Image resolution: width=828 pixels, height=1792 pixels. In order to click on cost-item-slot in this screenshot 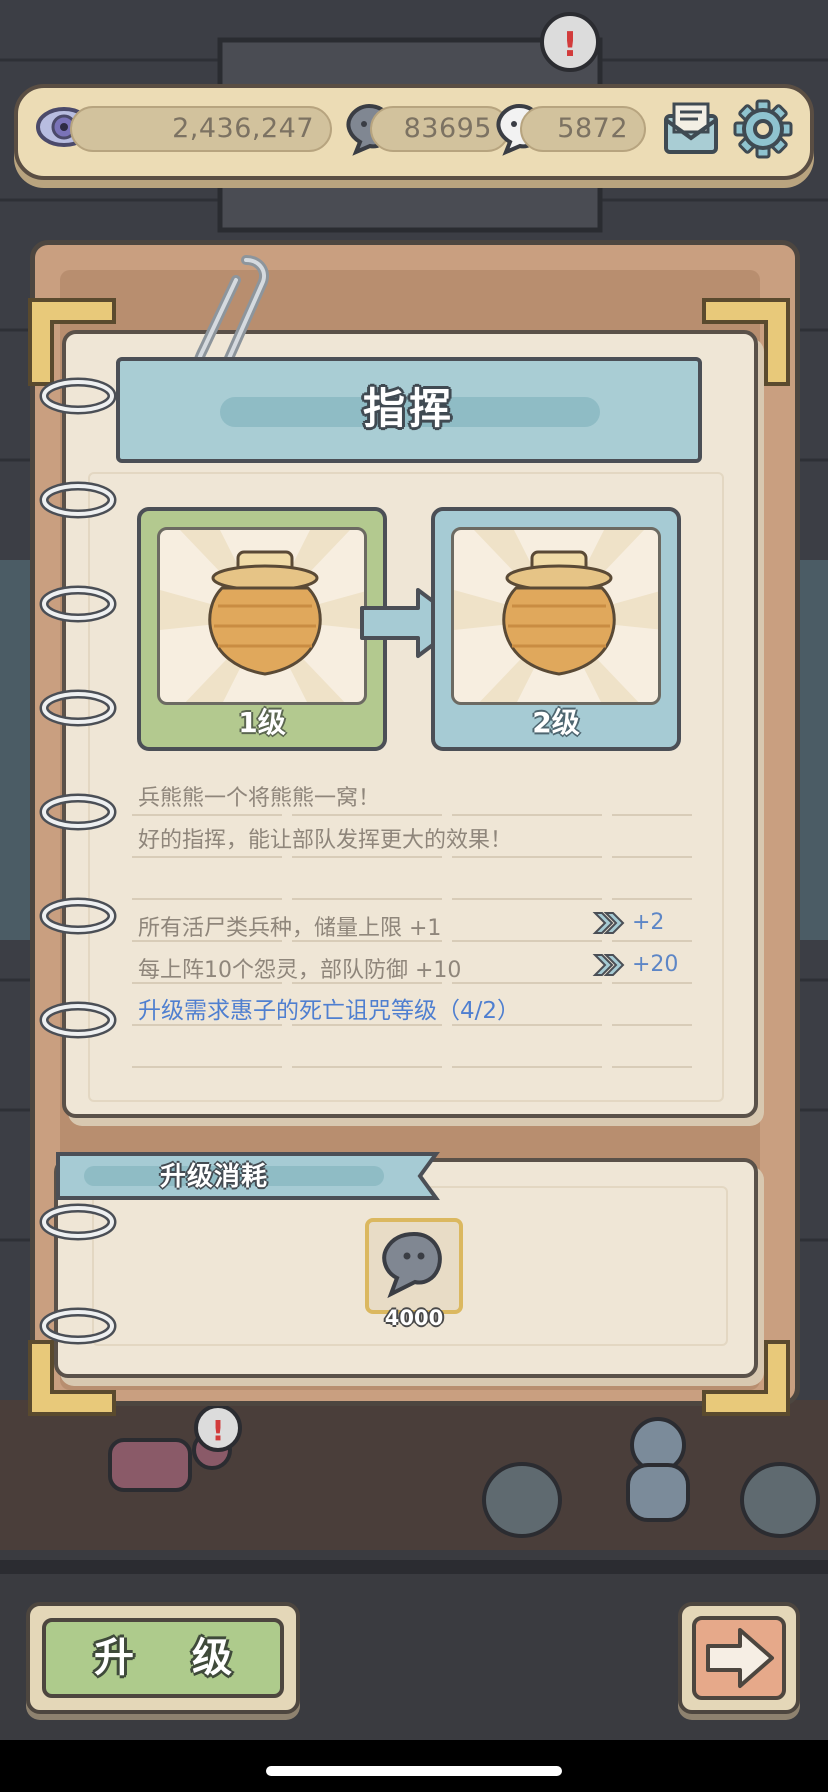, I will do `click(414, 1266)`.